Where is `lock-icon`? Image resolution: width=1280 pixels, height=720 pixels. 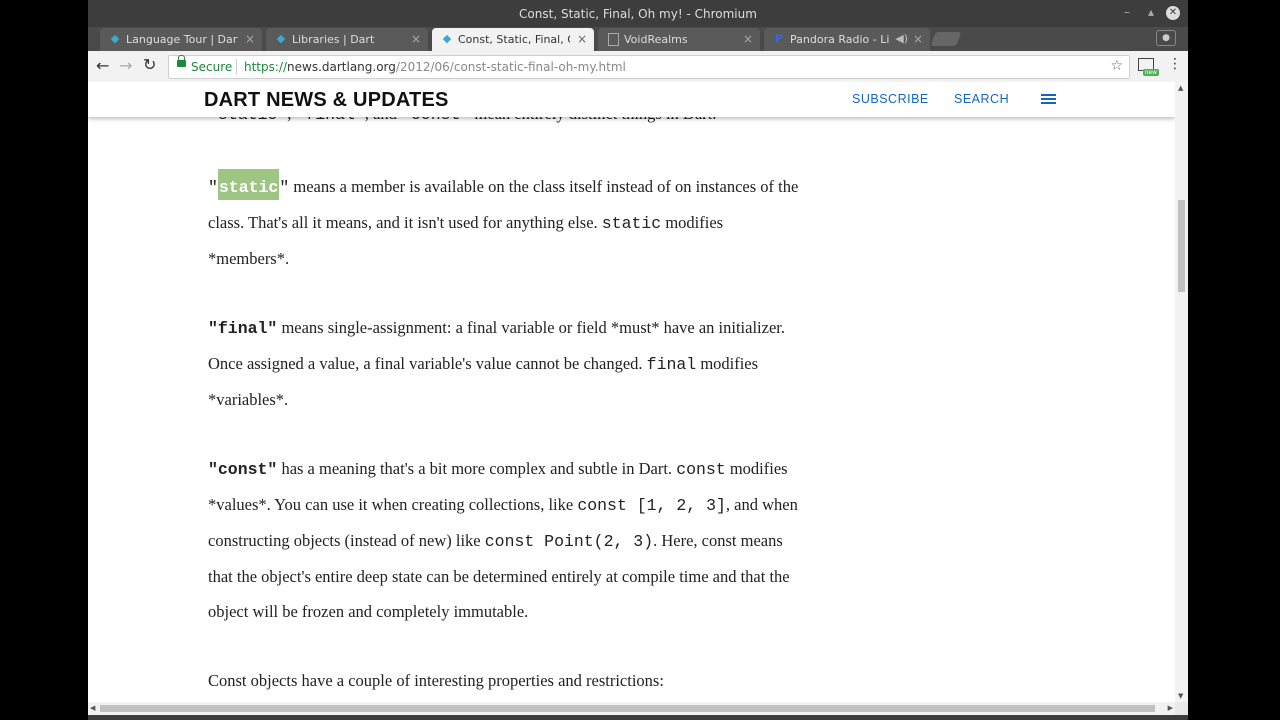
lock-icon is located at coordinates (181, 61).